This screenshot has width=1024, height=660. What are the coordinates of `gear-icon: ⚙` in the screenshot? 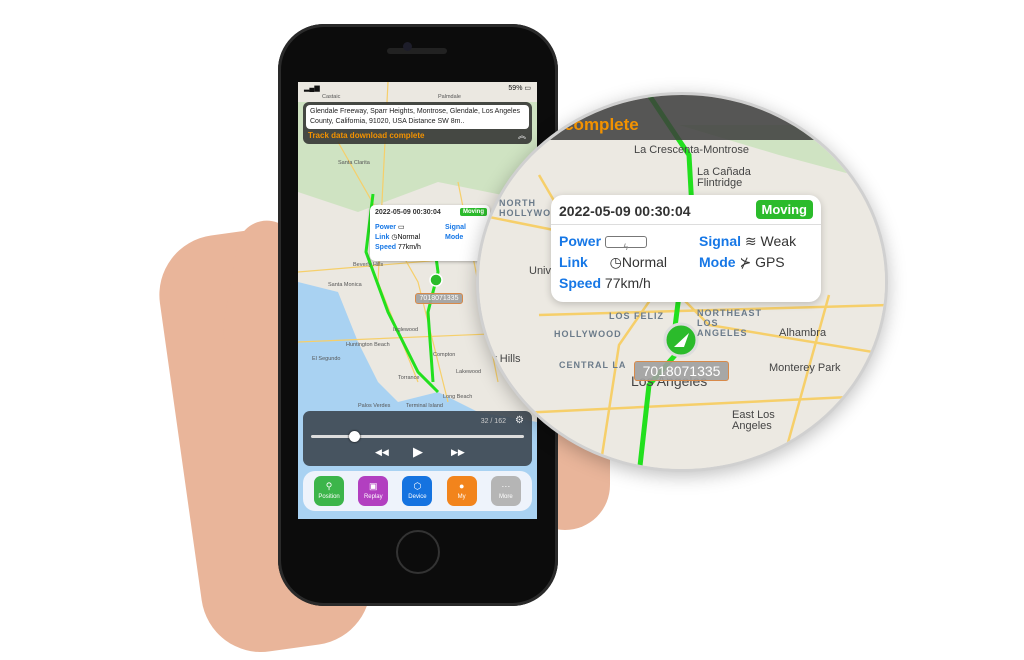 It's located at (519, 420).